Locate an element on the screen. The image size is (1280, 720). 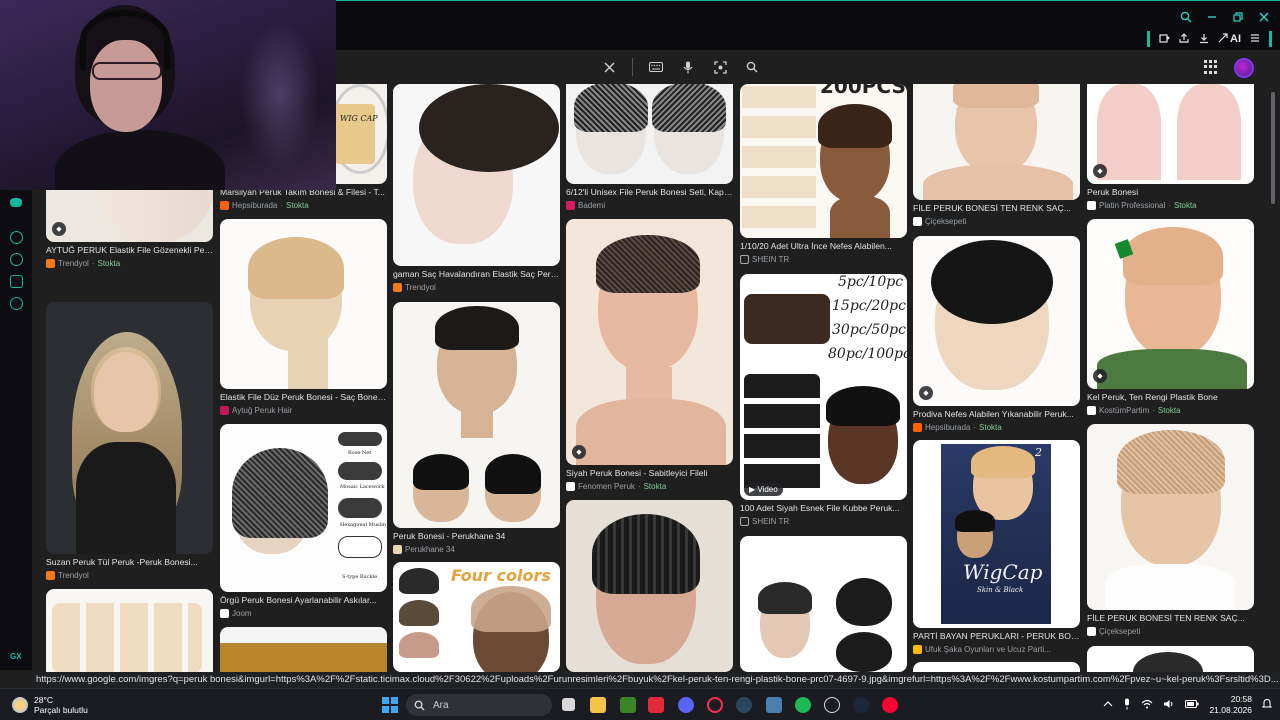
account-avatar is located at coordinates (1244, 68).